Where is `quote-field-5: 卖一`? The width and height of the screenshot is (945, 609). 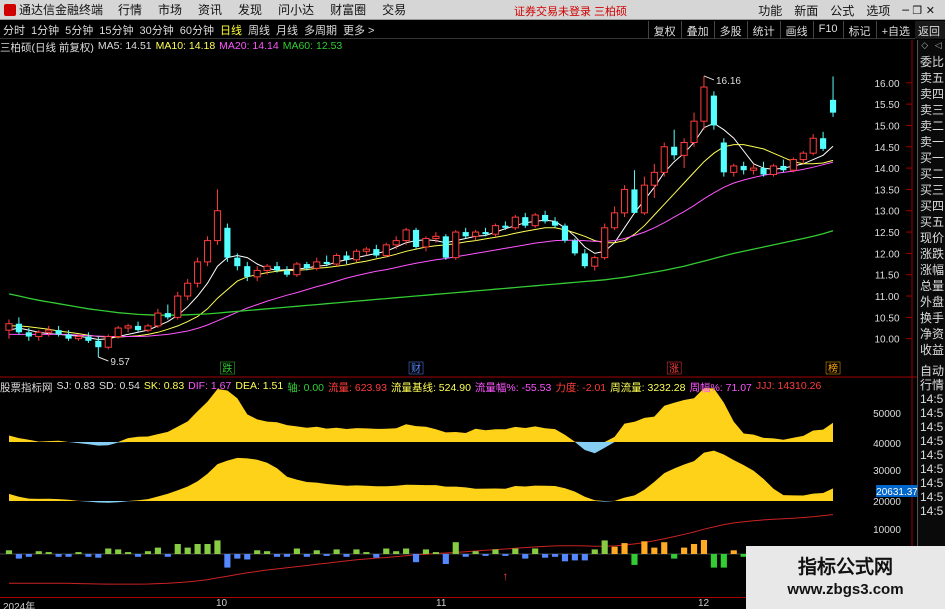
quote-field-5: 卖一 is located at coordinates (932, 142).